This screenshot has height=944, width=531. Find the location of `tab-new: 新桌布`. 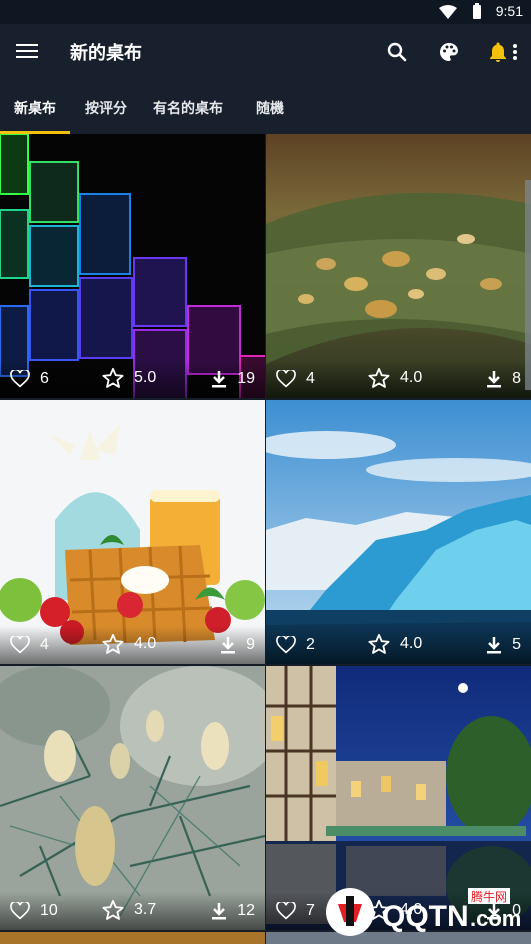

tab-new: 新桌布 is located at coordinates (35, 108).